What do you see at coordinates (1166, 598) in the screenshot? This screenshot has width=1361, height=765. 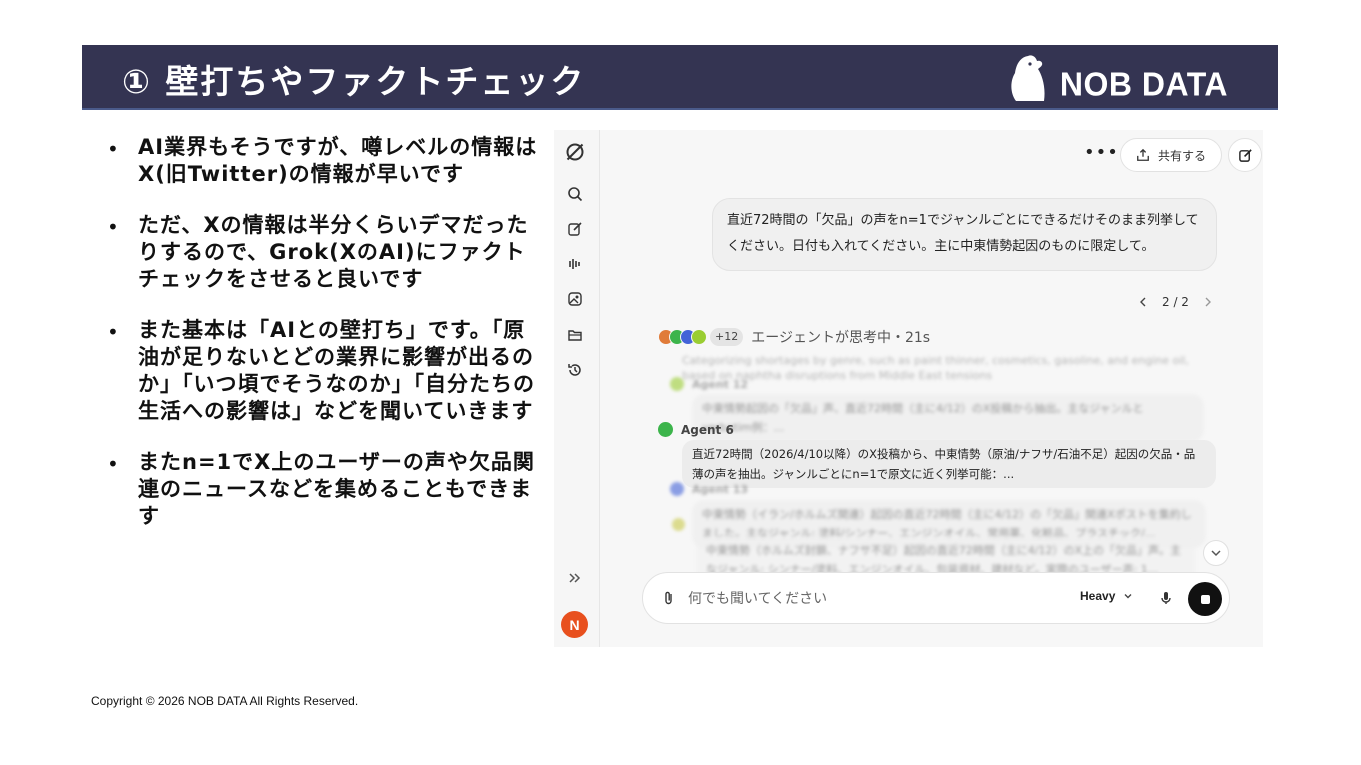 I see `microphone-icon` at bounding box center [1166, 598].